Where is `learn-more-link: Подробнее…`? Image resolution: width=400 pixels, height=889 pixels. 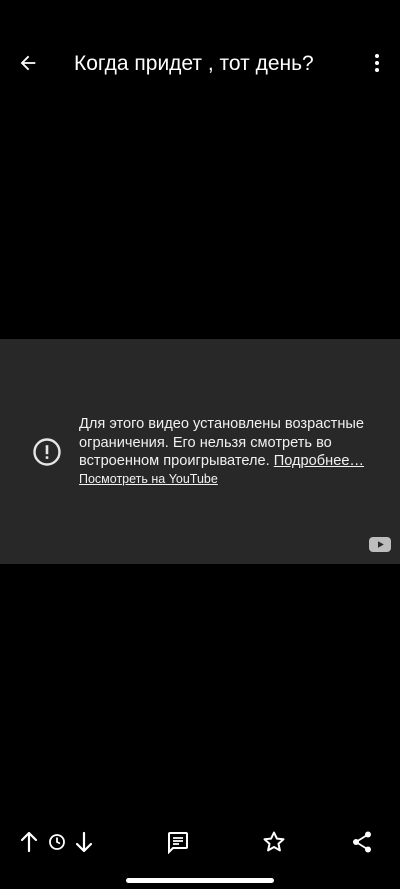
learn-more-link: Подробнее… is located at coordinates (319, 461).